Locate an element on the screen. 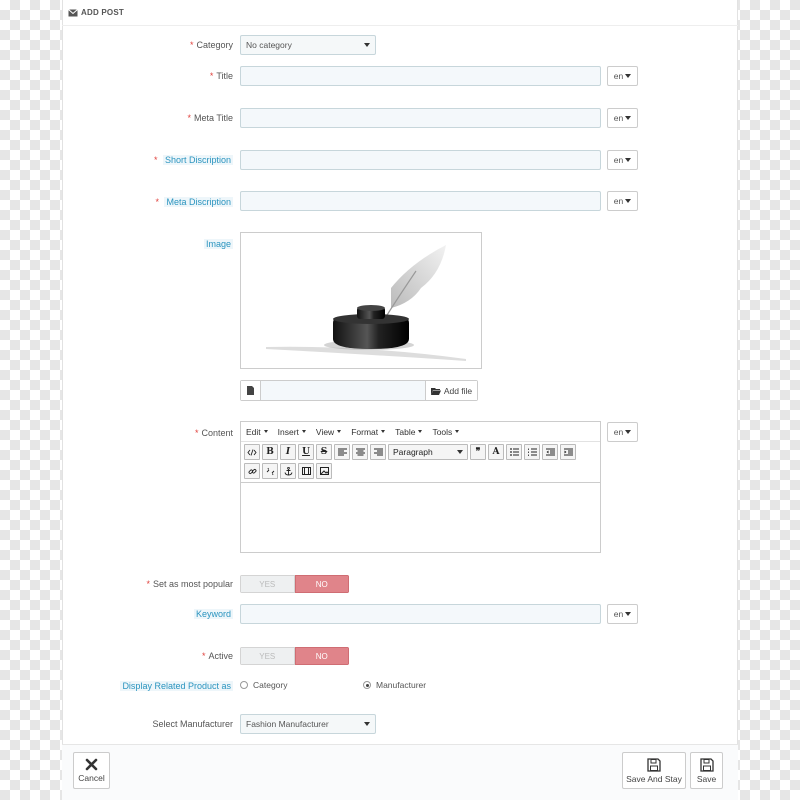 The height and width of the screenshot is (800, 800). save-button: Save is located at coordinates (706, 770).